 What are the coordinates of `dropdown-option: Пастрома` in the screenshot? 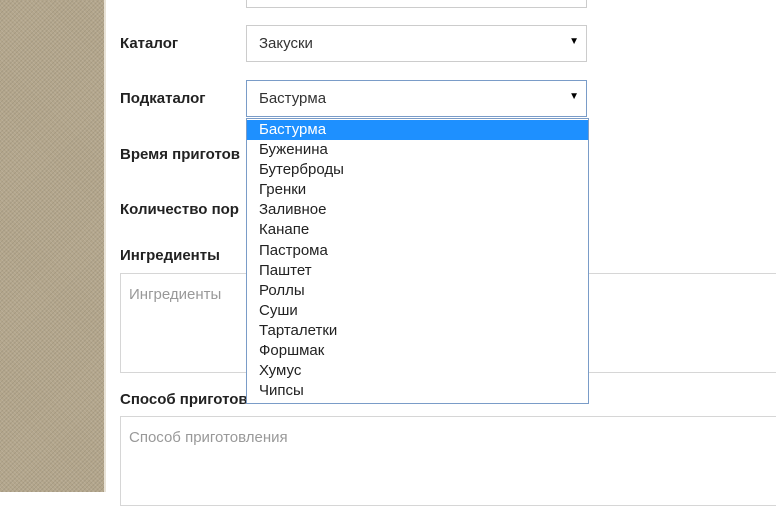 It's located at (417, 251).